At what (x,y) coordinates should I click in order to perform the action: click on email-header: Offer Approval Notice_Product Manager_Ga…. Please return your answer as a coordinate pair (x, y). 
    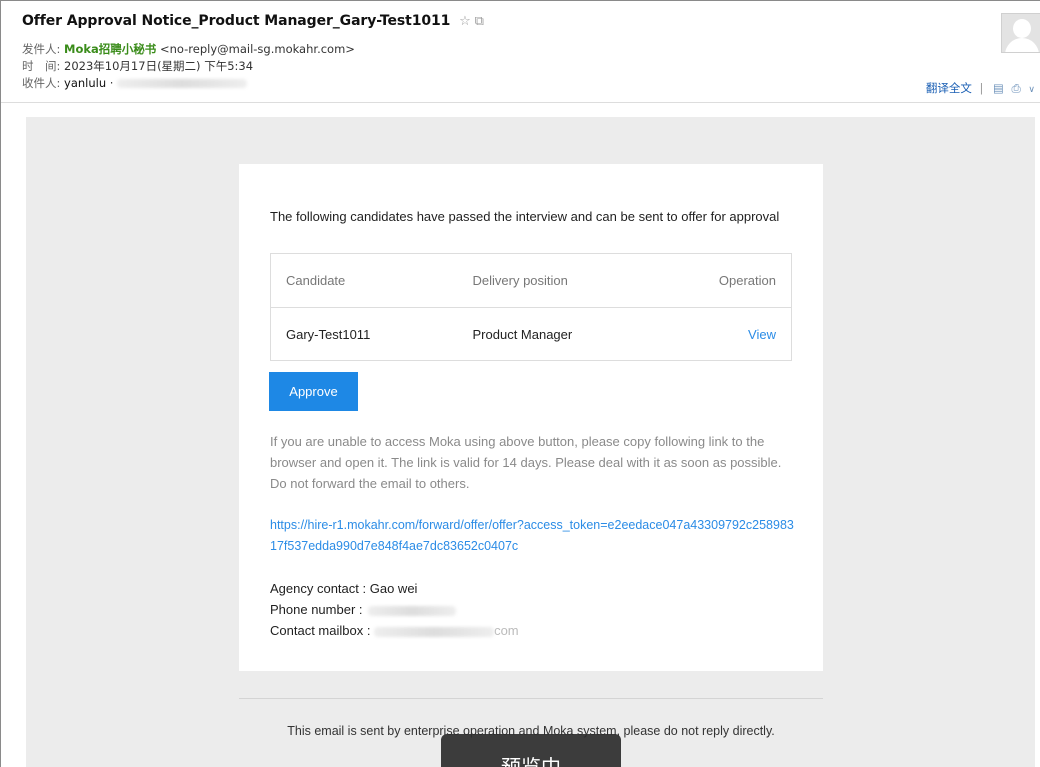
    Looking at the image, I should click on (520, 51).